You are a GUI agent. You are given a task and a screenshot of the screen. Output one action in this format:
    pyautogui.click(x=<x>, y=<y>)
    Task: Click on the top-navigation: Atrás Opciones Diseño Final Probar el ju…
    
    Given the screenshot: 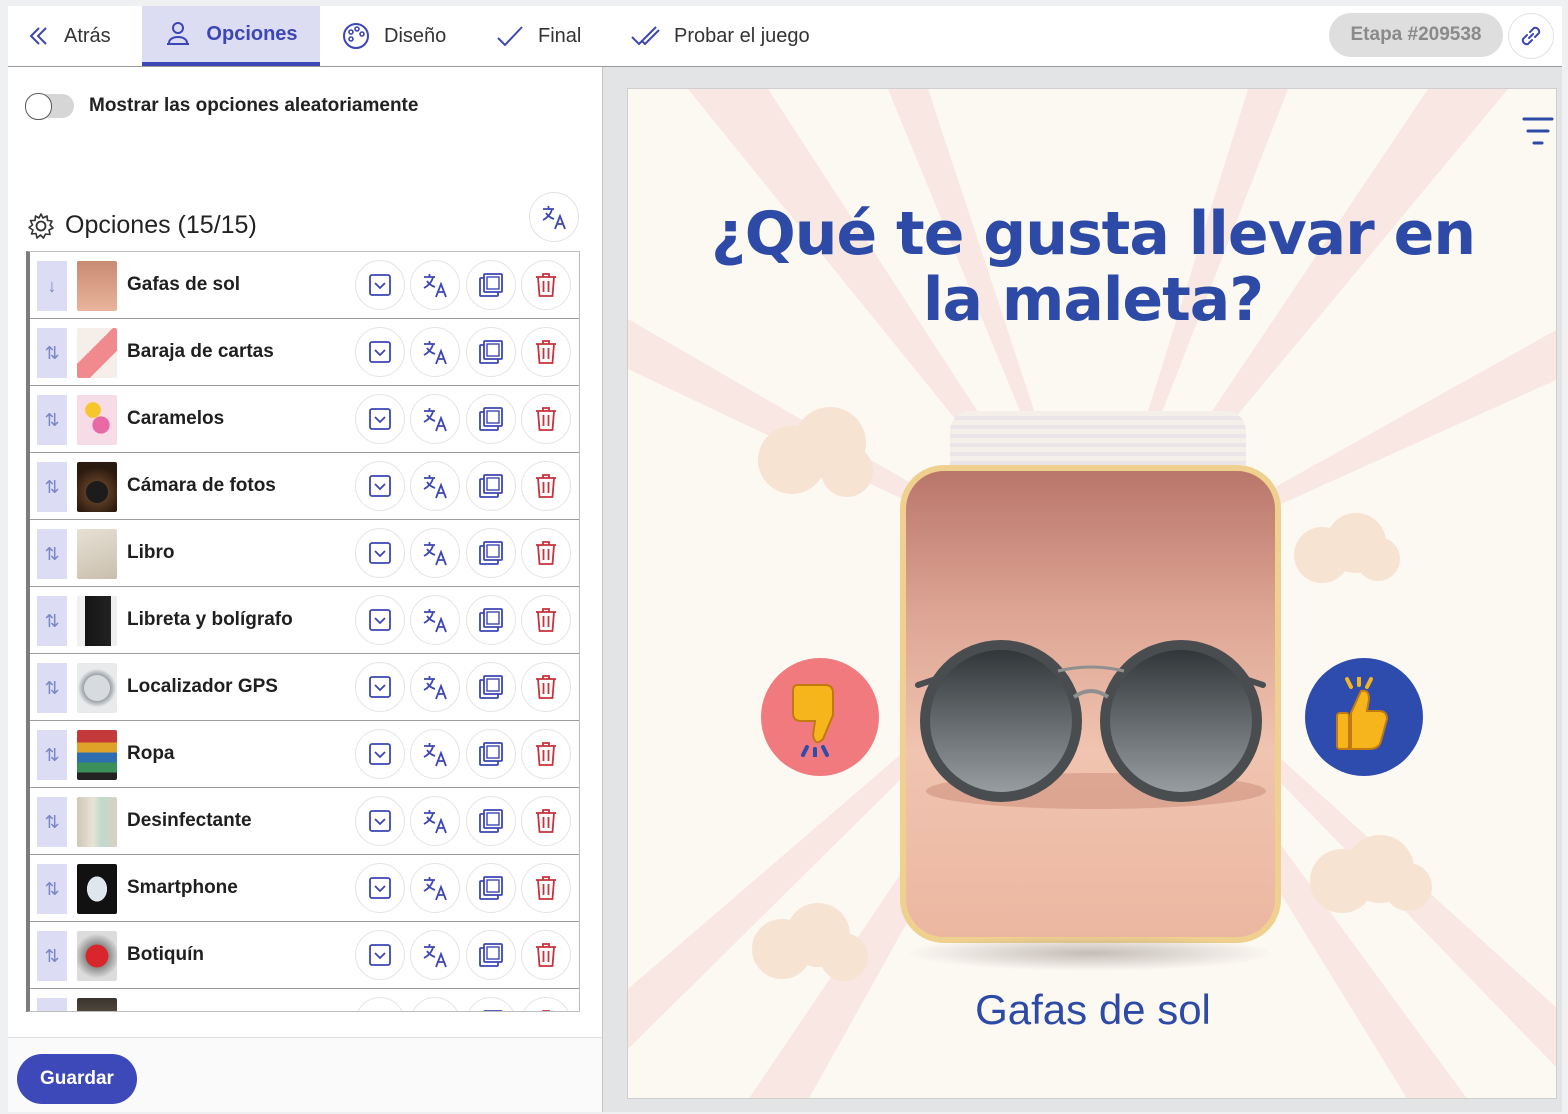 What is the action you would take?
    pyautogui.click(x=785, y=36)
    